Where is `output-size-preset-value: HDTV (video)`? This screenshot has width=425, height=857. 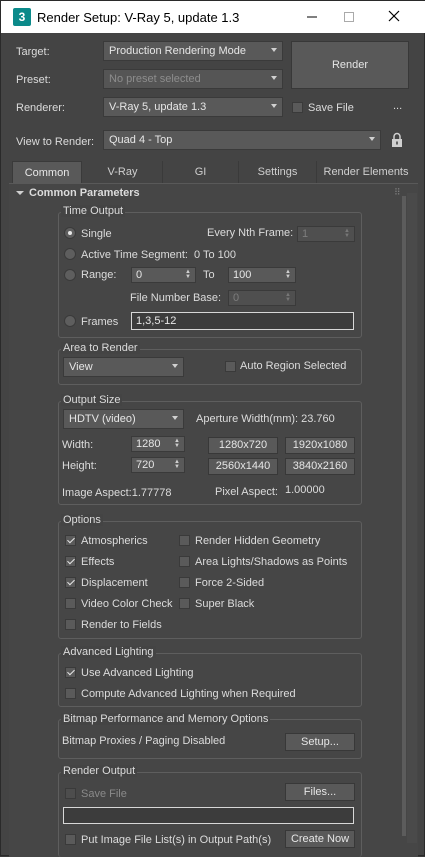 output-size-preset-value: HDTV (video) is located at coordinates (102, 419).